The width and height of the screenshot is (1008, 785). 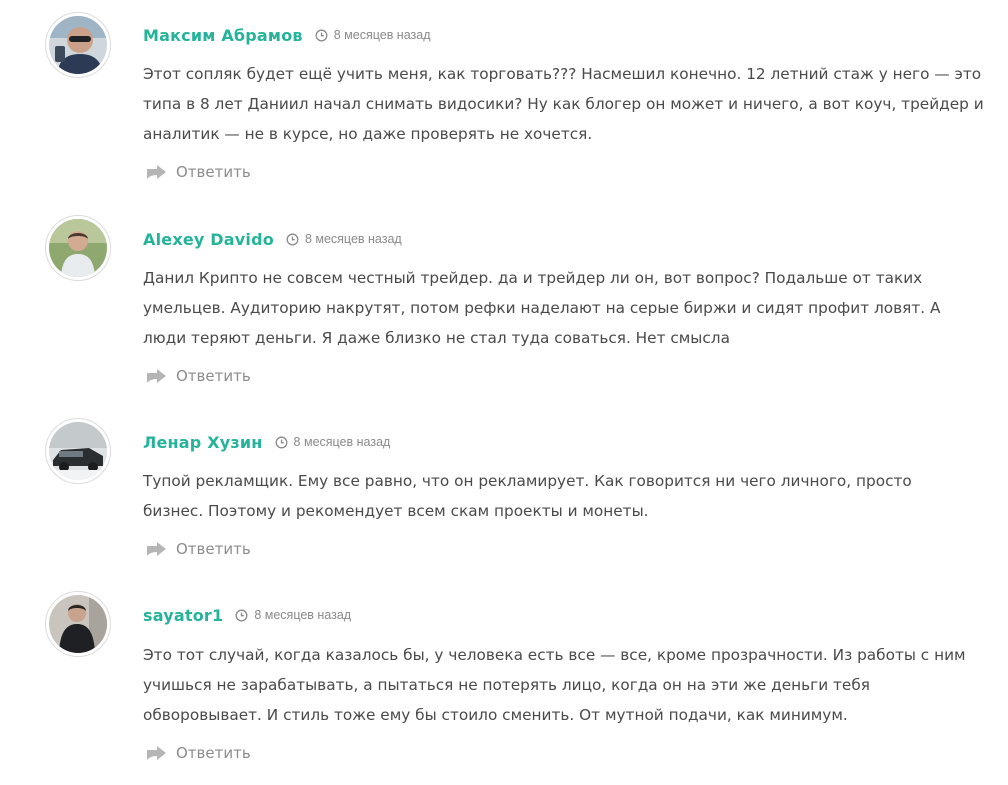 I want to click on comment-author: Alexey Davido, so click(x=208, y=239).